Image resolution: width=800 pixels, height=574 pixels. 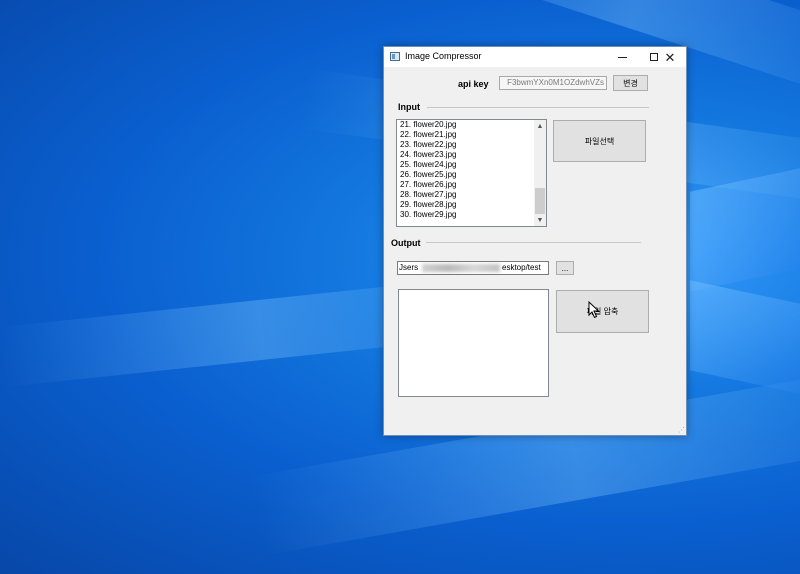 What do you see at coordinates (473, 343) in the screenshot?
I see `output-log-box` at bounding box center [473, 343].